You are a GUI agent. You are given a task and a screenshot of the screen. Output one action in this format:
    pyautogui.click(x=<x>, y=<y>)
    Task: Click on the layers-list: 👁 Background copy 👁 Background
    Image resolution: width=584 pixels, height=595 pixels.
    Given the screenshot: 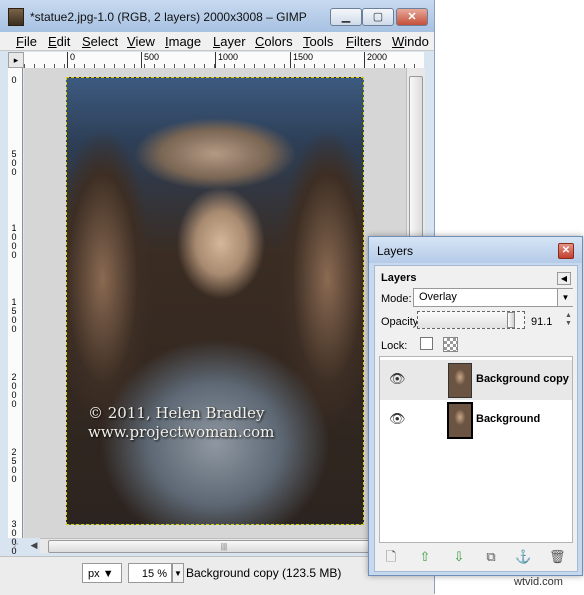 What is the action you would take?
    pyautogui.click(x=476, y=449)
    